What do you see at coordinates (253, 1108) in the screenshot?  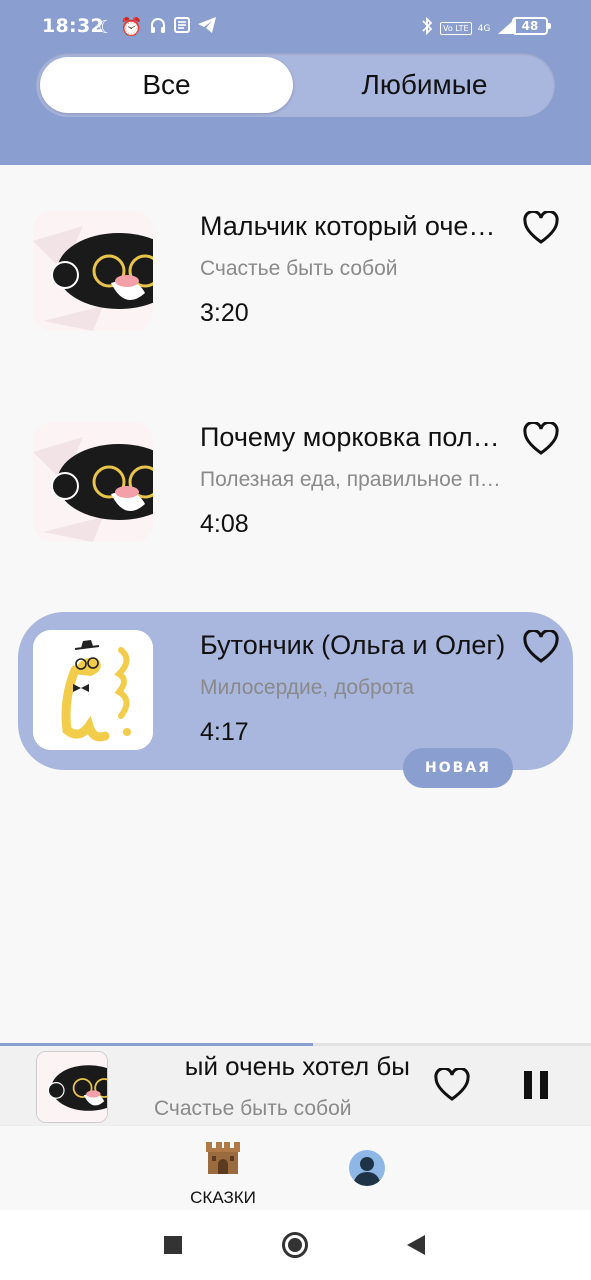 I see `player-subtitle: Счастье быть собой` at bounding box center [253, 1108].